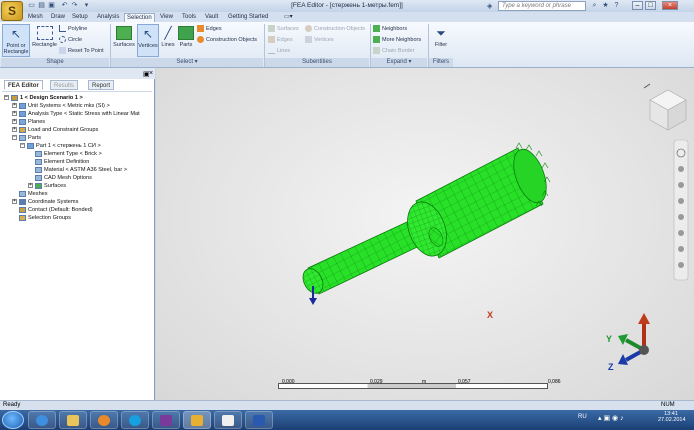  What do you see at coordinates (186, 40) in the screenshot?
I see `parts-button: Parts` at bounding box center [186, 40].